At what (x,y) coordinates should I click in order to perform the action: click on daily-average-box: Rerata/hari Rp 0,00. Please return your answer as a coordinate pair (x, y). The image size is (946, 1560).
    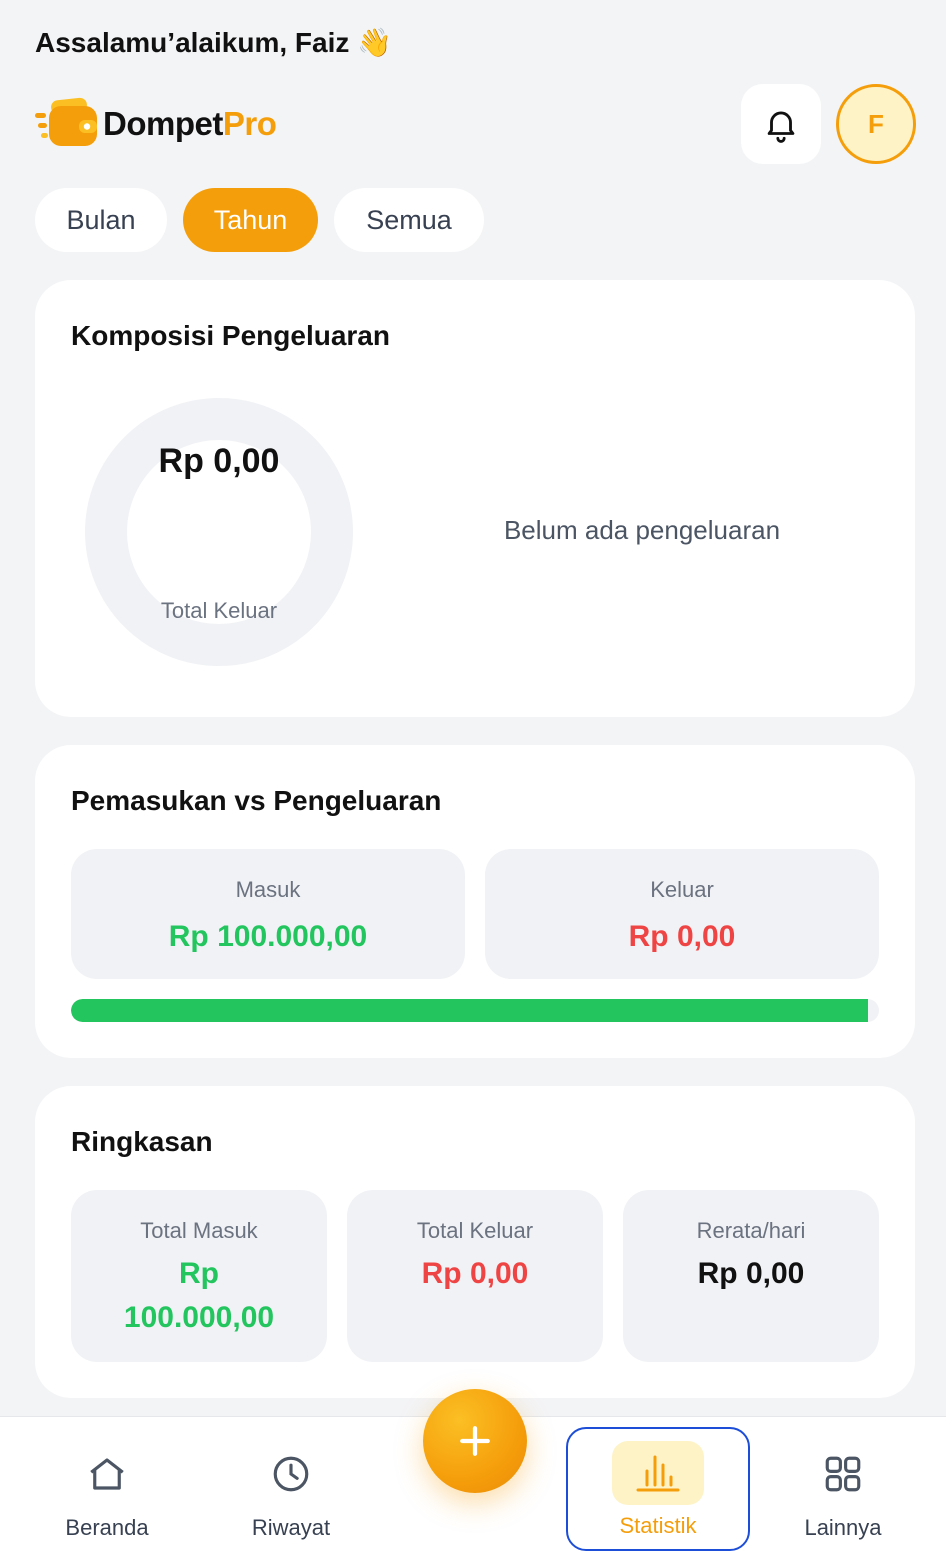
    Looking at the image, I should click on (751, 1276).